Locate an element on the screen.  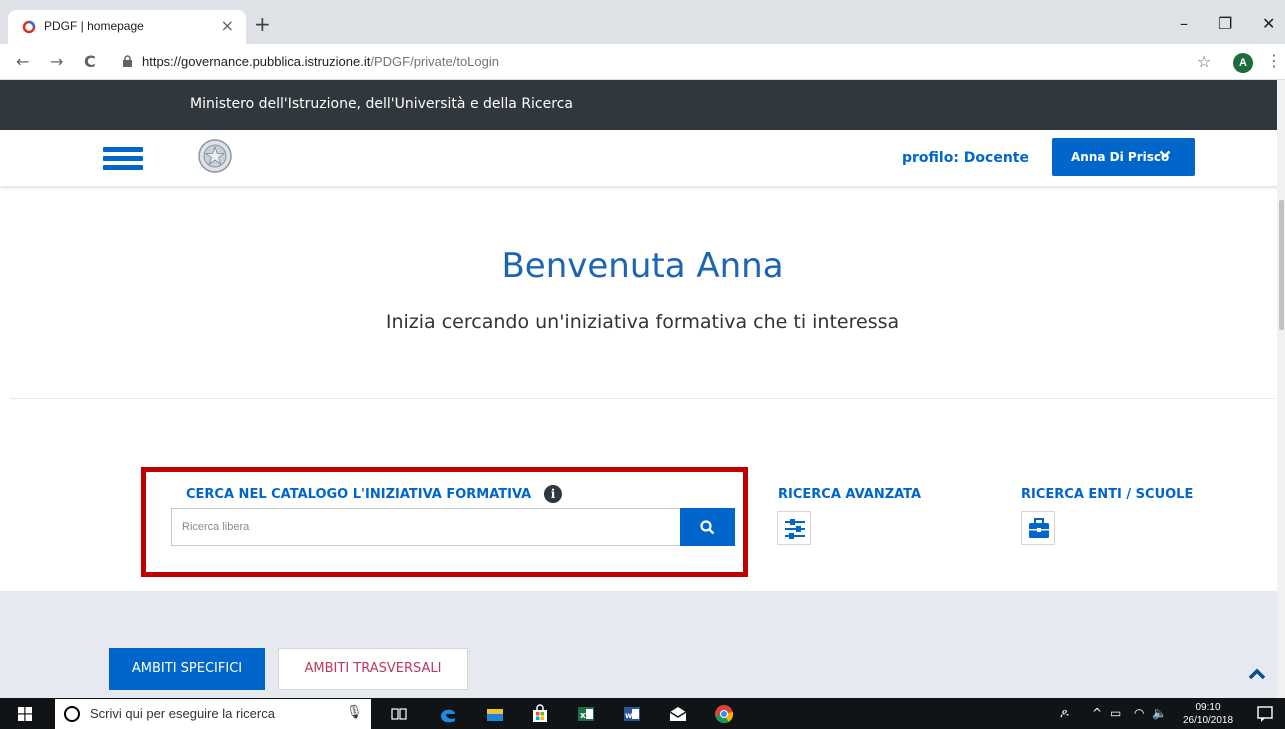
back-button: ← is located at coordinates (22, 61).